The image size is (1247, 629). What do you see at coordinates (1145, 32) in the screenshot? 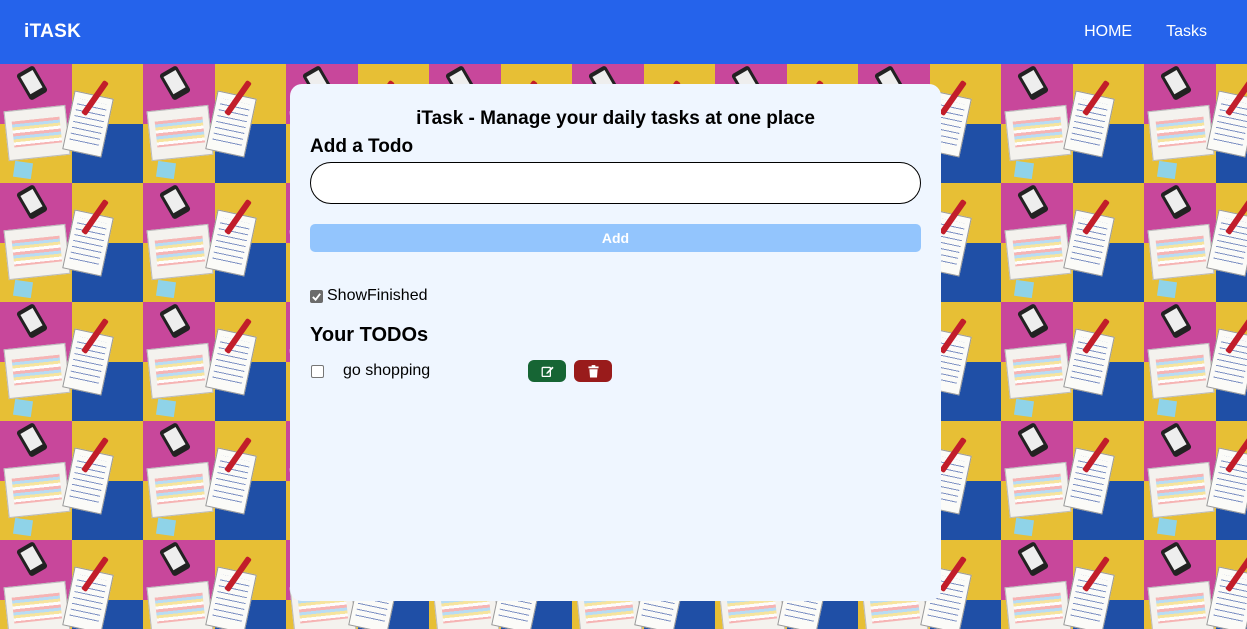
I see `nav-links: HOME Tasks` at bounding box center [1145, 32].